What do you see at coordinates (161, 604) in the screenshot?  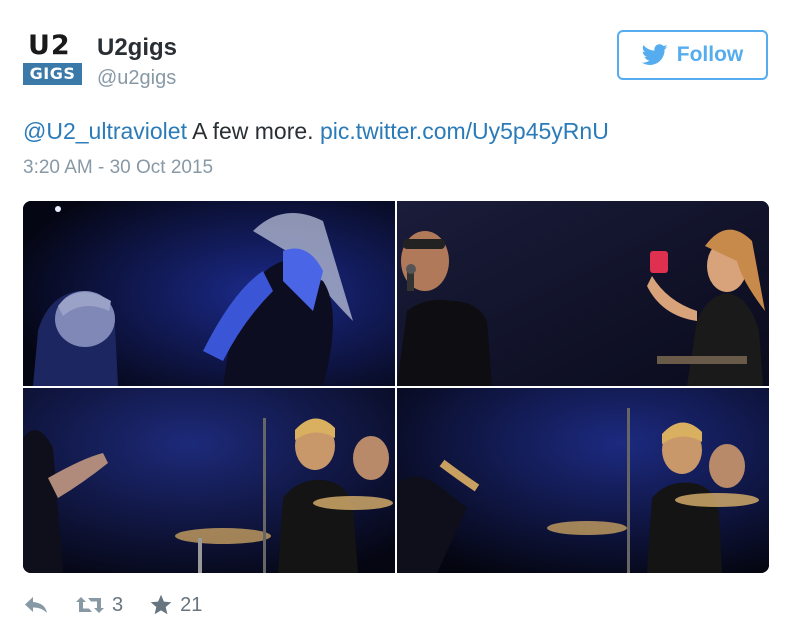 I see `star-icon` at bounding box center [161, 604].